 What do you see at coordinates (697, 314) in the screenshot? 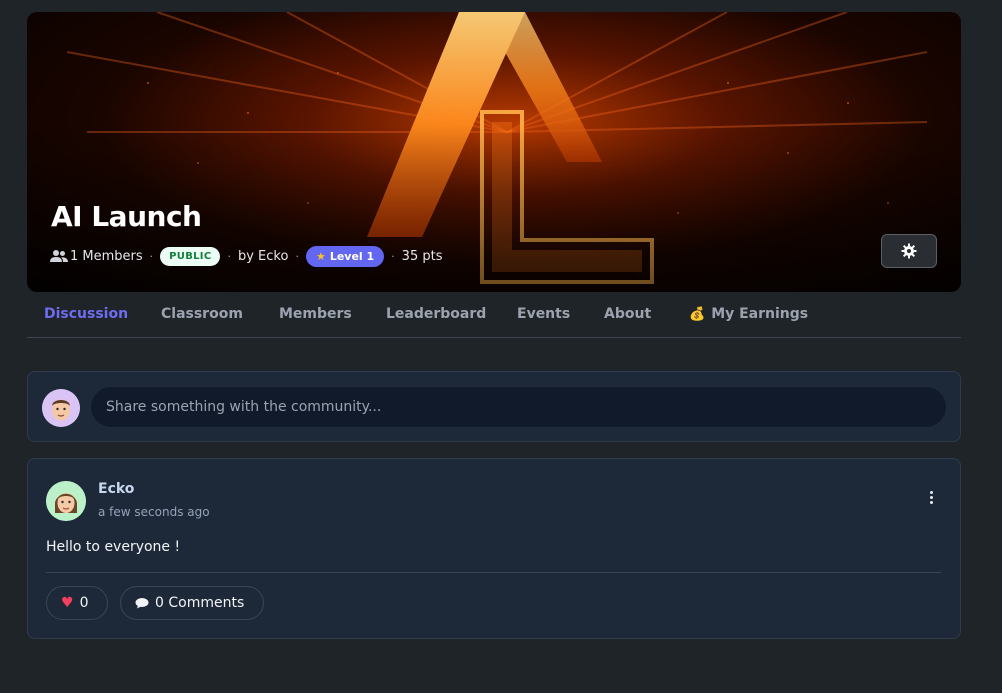
I see `money-bag-icon: 💰` at bounding box center [697, 314].